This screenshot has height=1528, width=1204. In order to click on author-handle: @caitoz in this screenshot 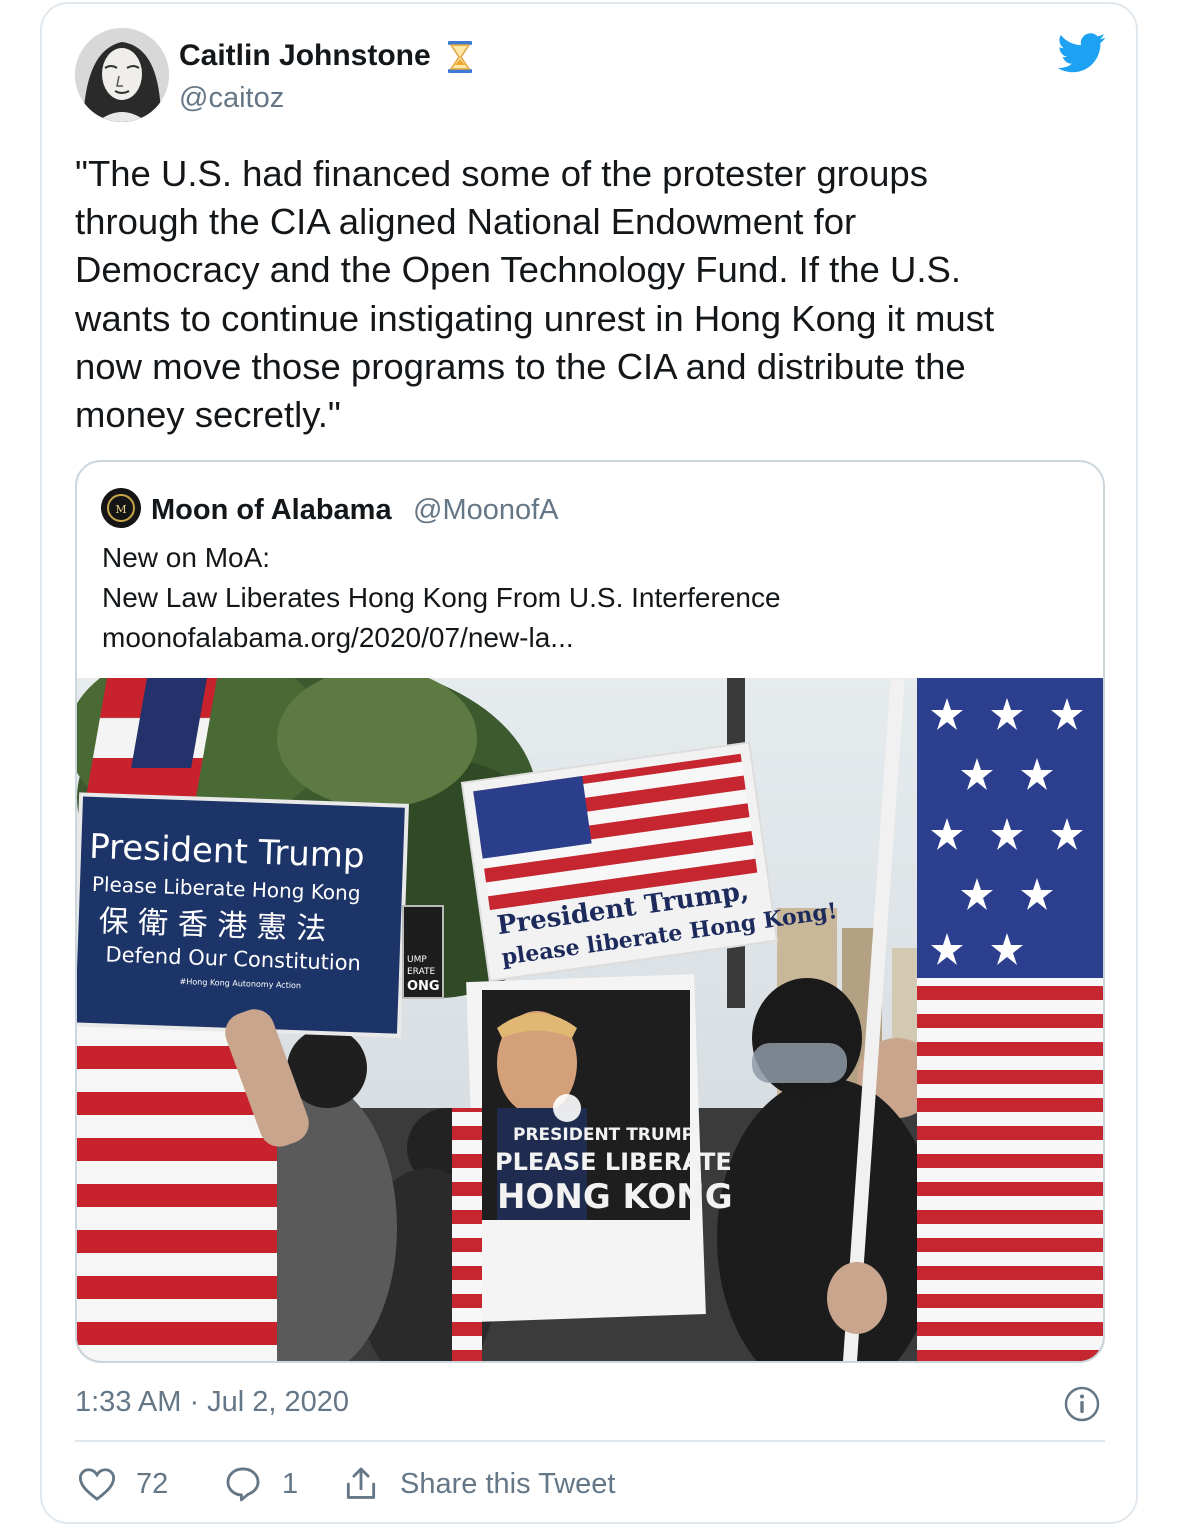, I will do `click(231, 98)`.